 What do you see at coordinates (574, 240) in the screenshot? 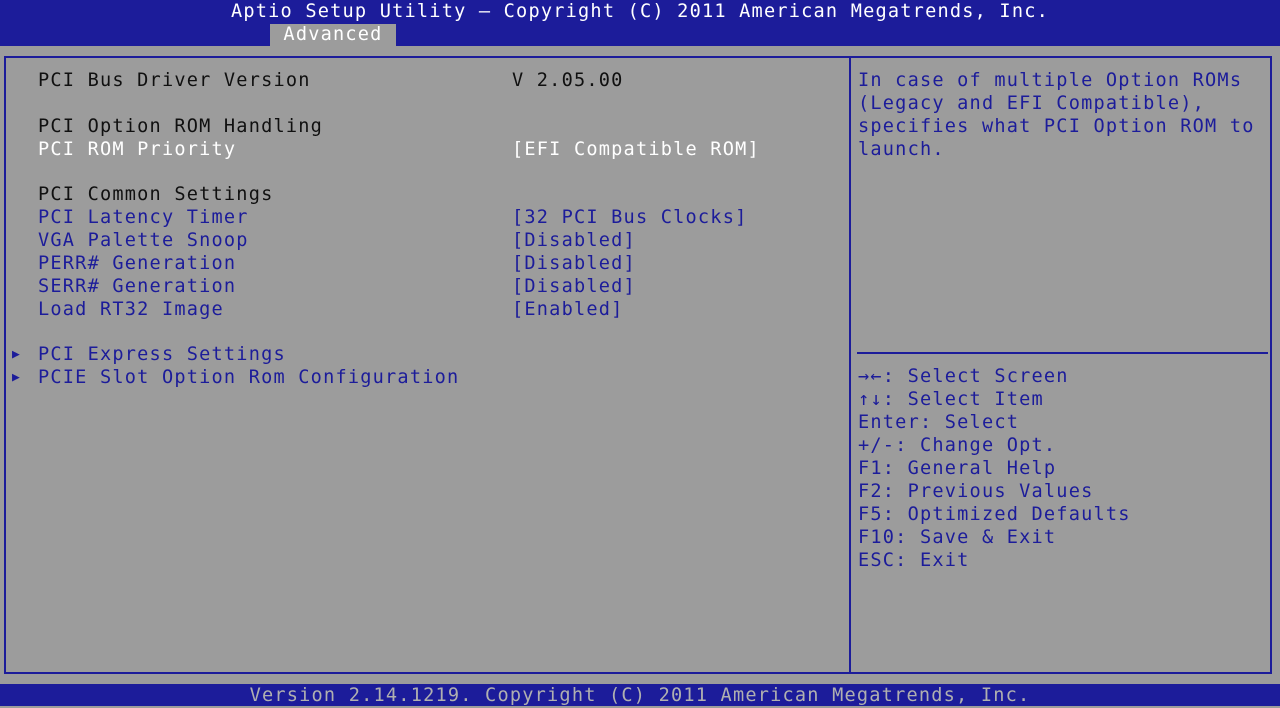
I see `vga-palette-value: [Disabled]` at bounding box center [574, 240].